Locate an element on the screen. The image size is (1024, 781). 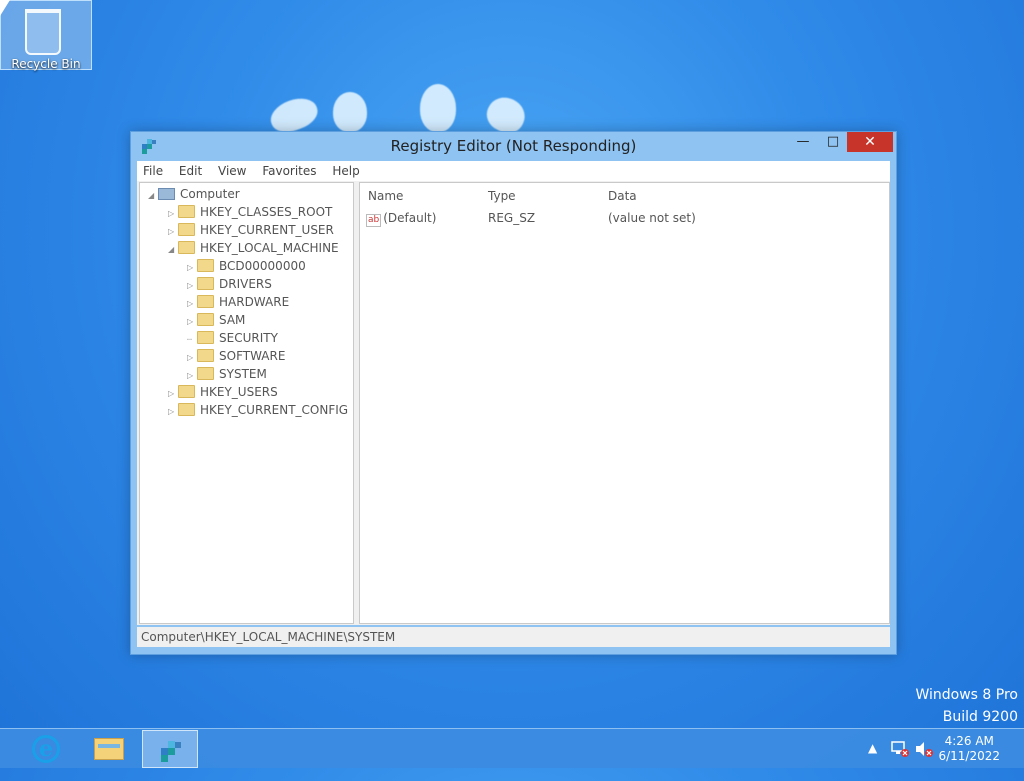
value-row-name: ab (Default) is located at coordinates (401, 219).